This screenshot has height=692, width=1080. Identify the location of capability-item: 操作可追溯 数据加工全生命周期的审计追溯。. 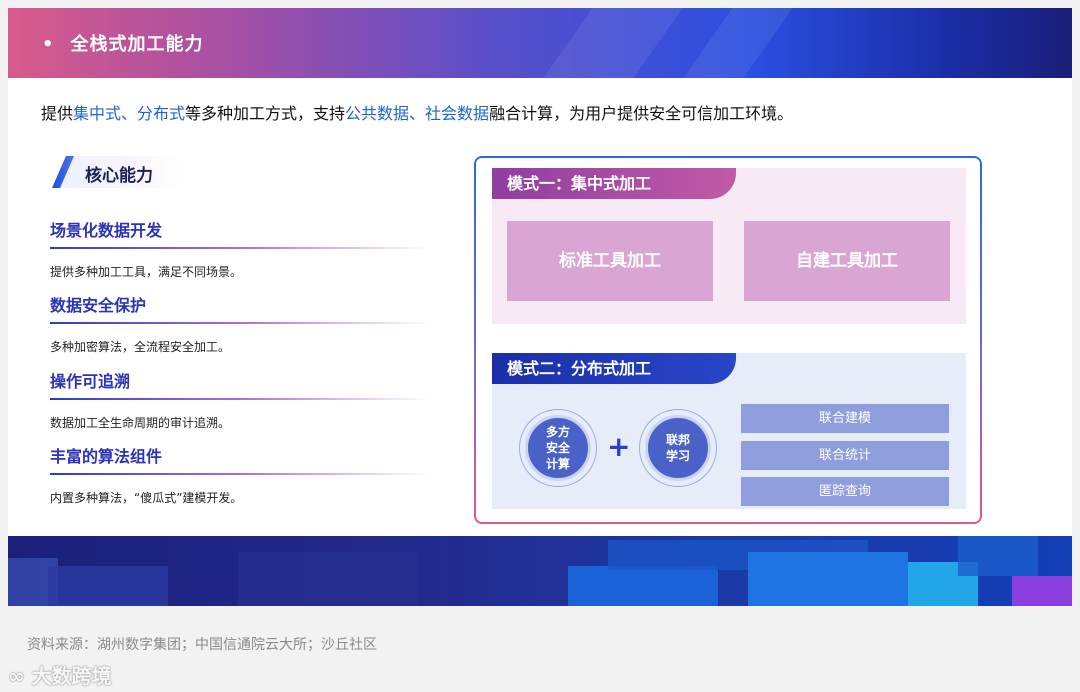
(240, 399).